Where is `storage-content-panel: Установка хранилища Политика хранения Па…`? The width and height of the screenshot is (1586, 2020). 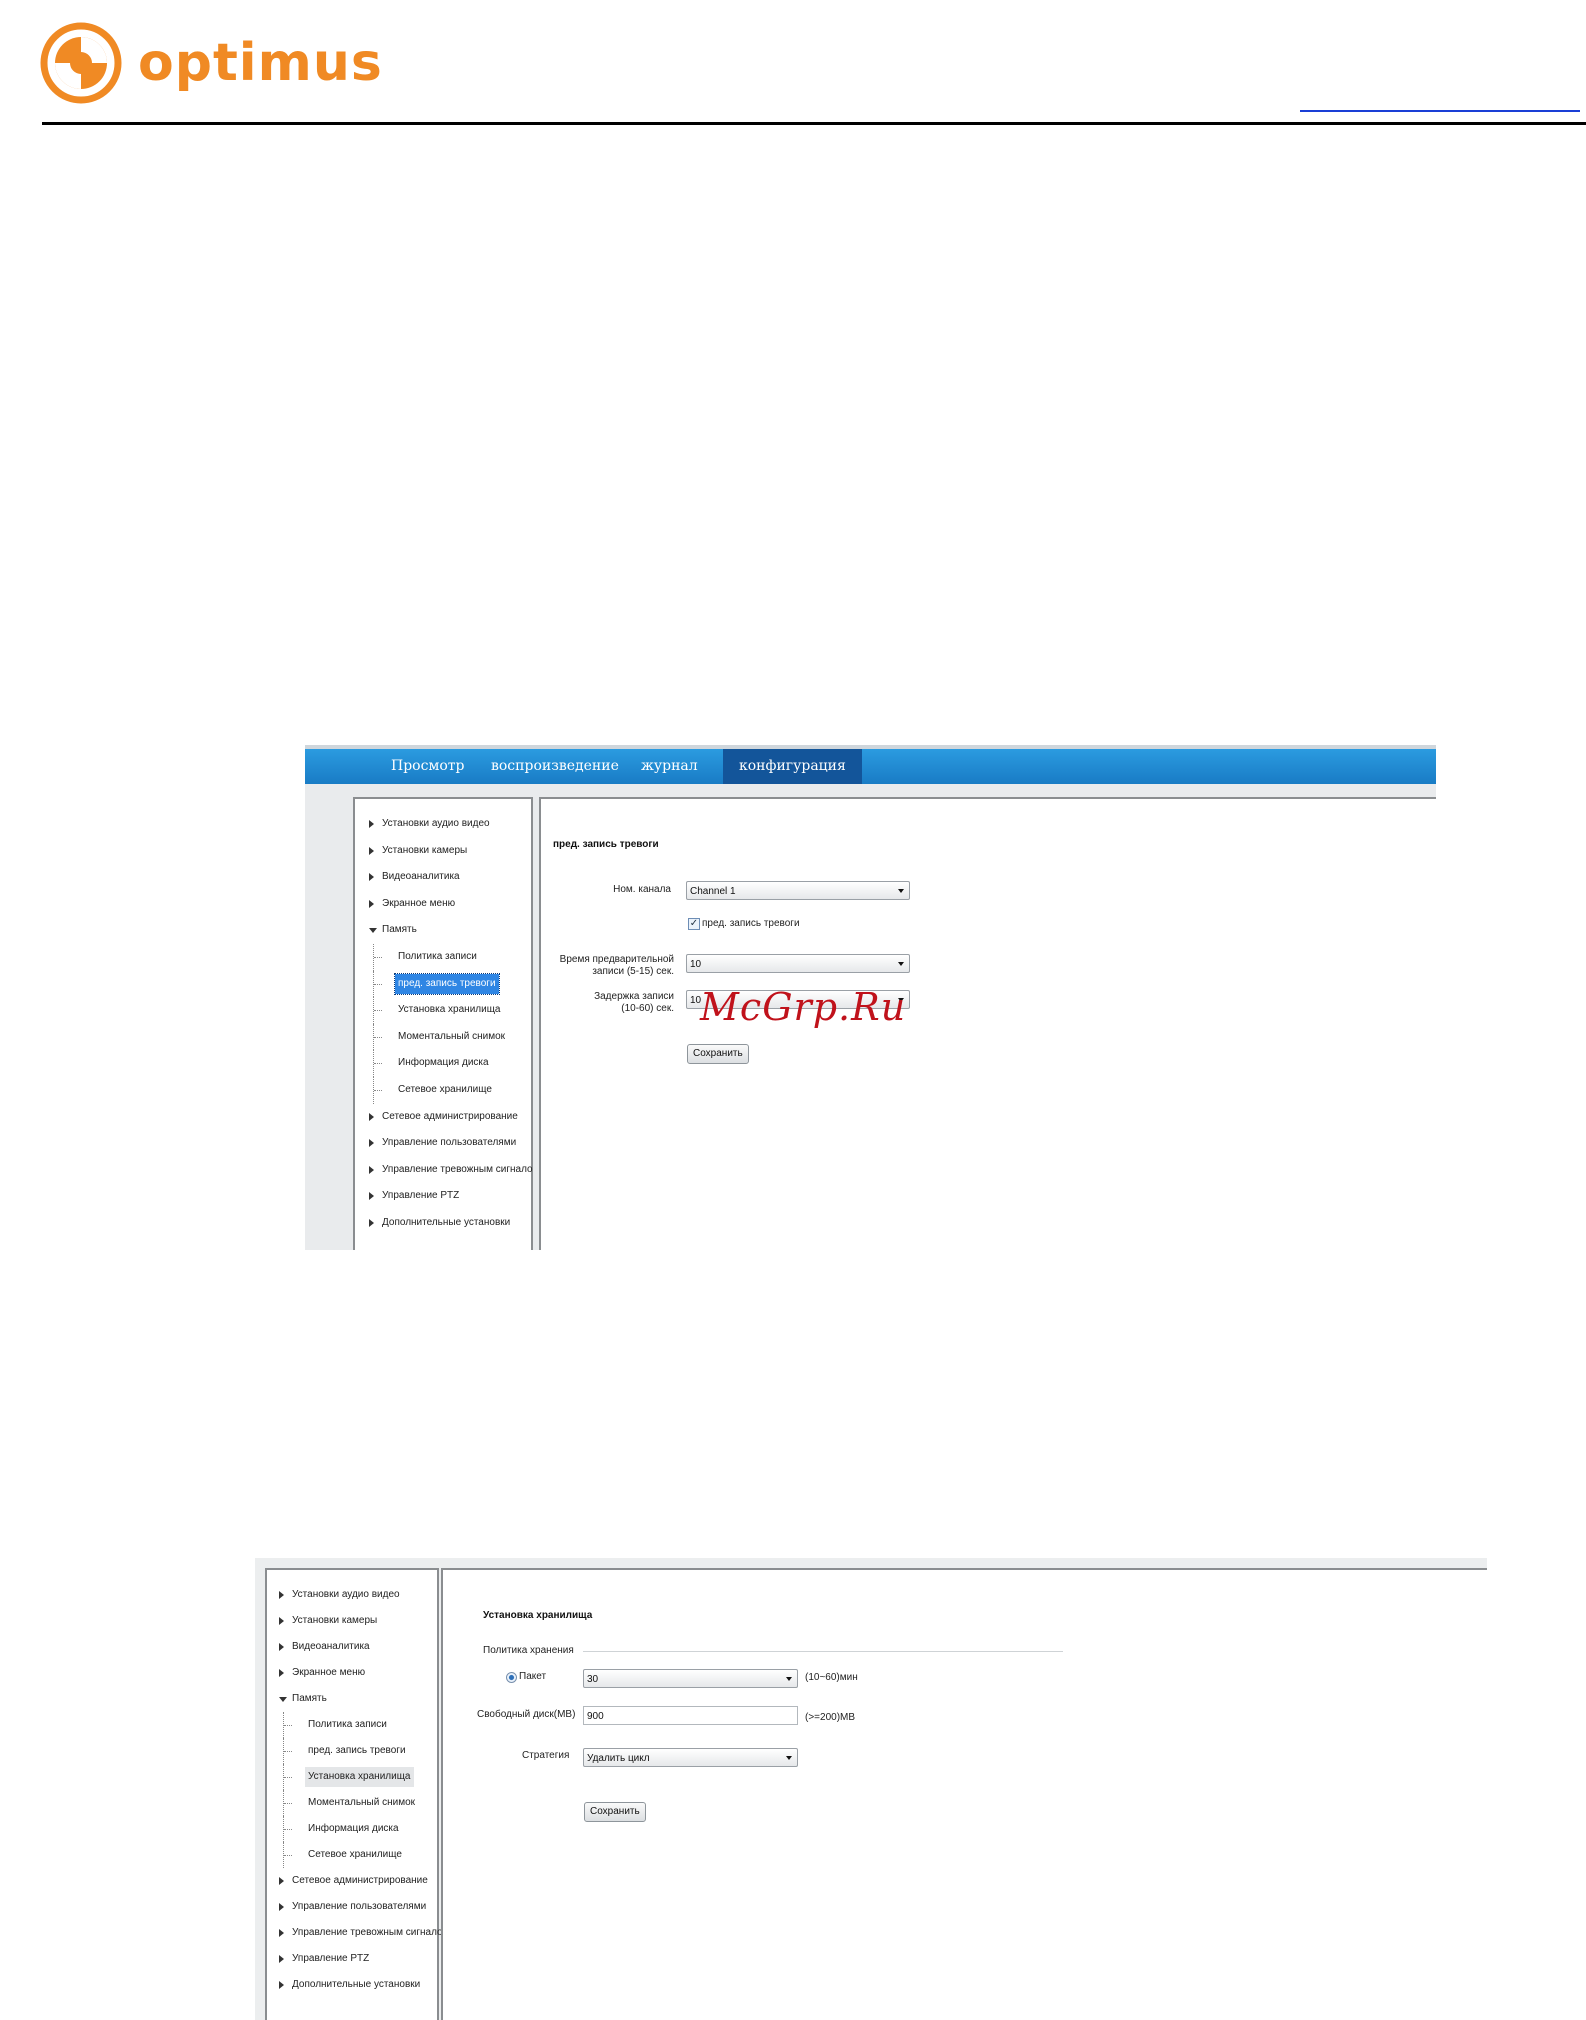 storage-content-panel: Установка хранилища Политика хранения Па… is located at coordinates (964, 1794).